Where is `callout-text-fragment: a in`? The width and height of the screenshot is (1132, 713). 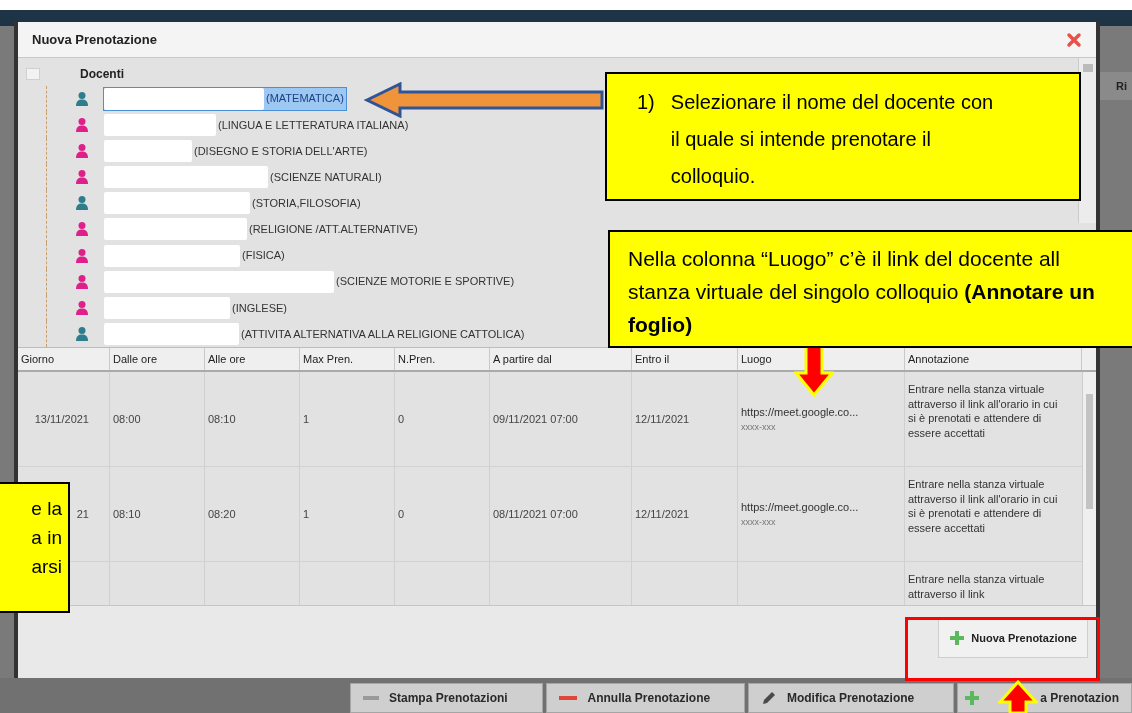
callout-text-fragment: a in is located at coordinates (46, 538).